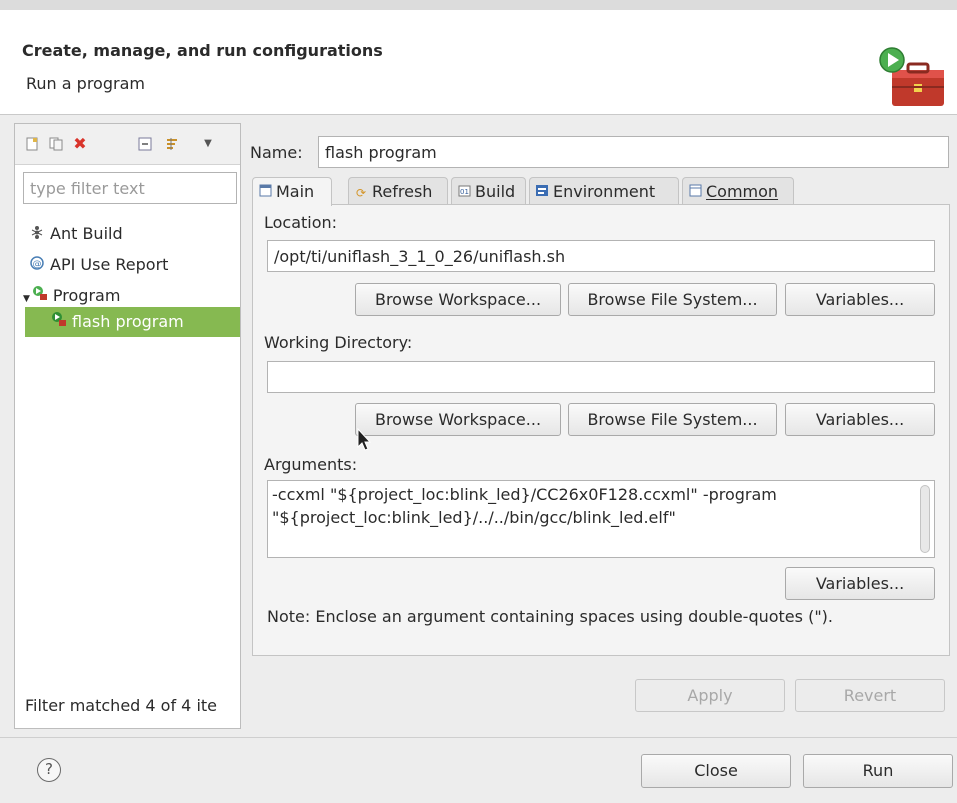 The height and width of the screenshot is (803, 957). I want to click on filter-icon, so click(172, 144).